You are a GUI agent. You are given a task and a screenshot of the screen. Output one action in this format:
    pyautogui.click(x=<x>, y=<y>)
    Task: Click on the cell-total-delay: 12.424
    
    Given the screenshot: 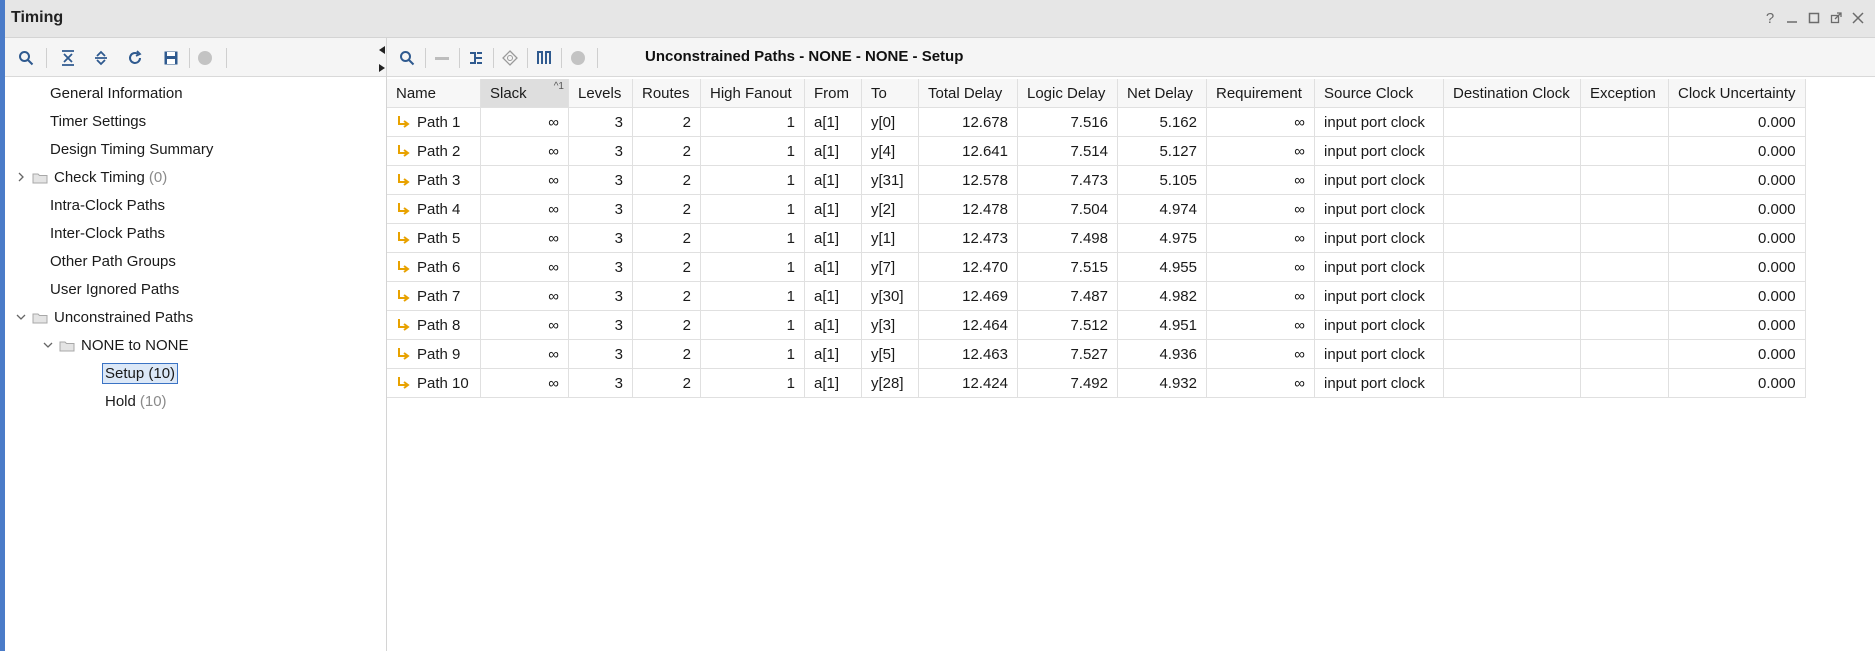 What is the action you would take?
    pyautogui.click(x=968, y=383)
    